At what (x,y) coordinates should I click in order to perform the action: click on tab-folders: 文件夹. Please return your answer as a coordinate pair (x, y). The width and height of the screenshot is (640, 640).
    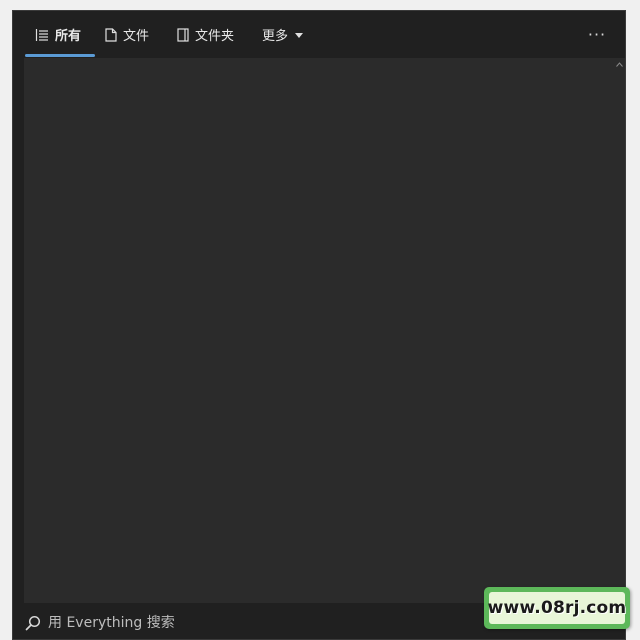
    Looking at the image, I should click on (205, 34).